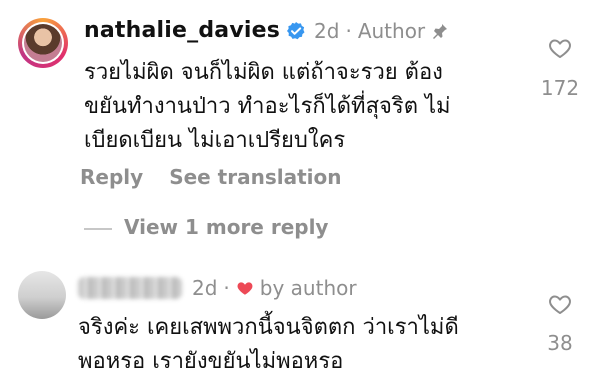 The height and width of the screenshot is (389, 600). I want to click on like-count: 38, so click(560, 343).